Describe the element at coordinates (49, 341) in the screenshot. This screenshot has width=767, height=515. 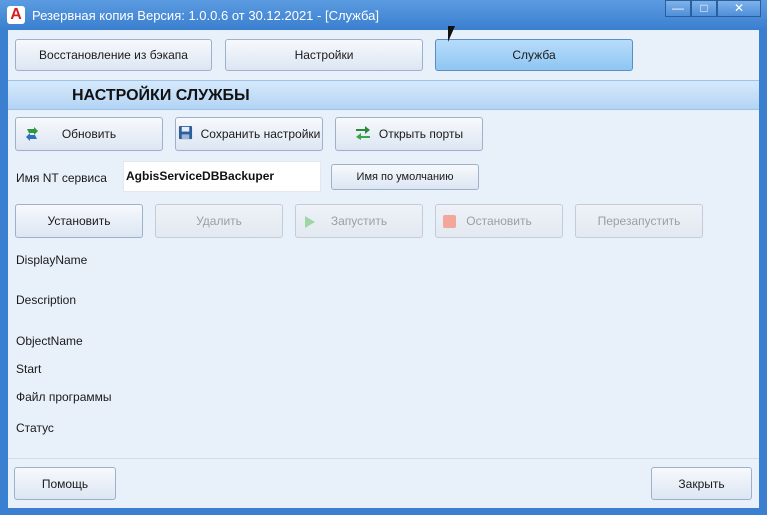
I see `object-name-label: ObjectName` at that location.